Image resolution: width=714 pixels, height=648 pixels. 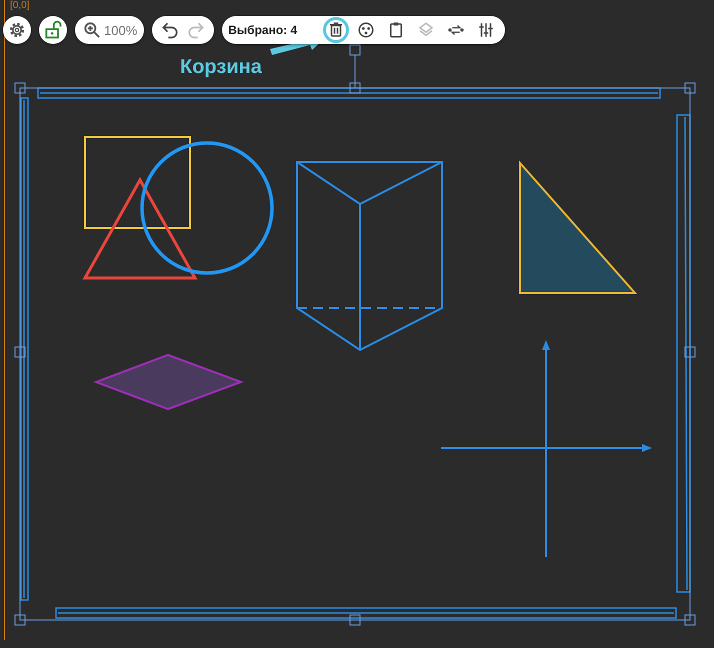 I want to click on layers-icon, so click(x=426, y=30).